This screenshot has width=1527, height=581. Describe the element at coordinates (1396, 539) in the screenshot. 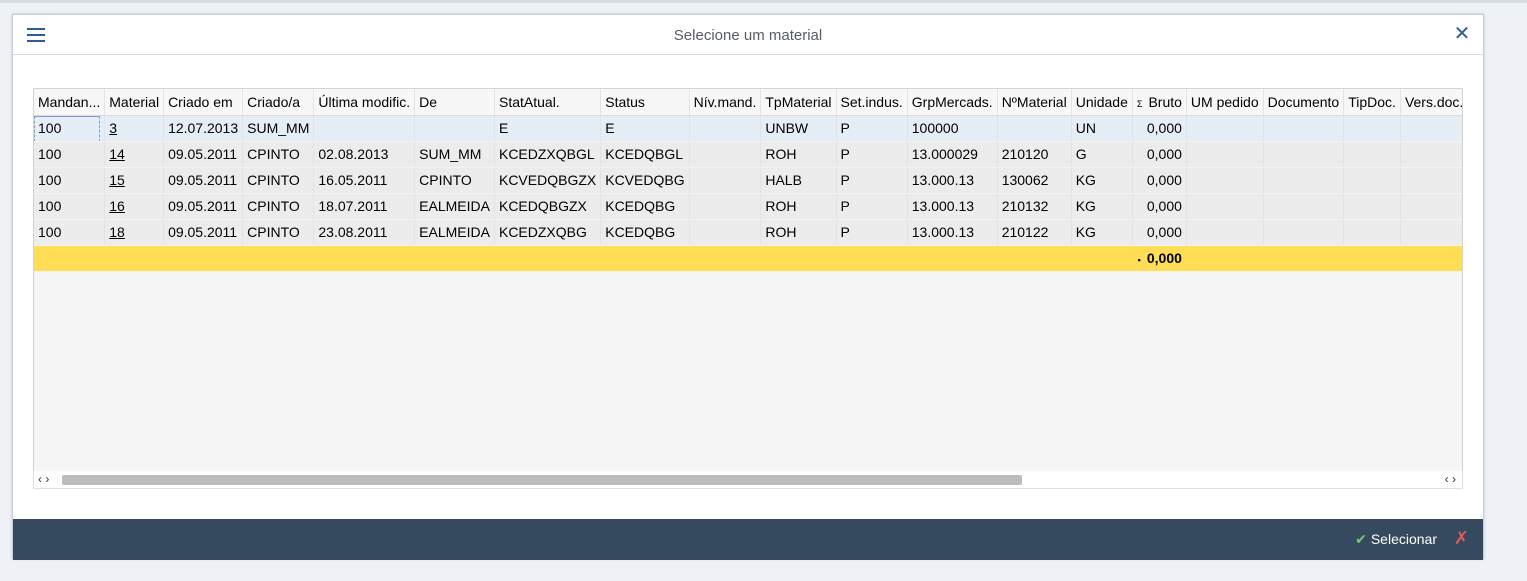

I see `select-button: ✔ Selecionar` at that location.